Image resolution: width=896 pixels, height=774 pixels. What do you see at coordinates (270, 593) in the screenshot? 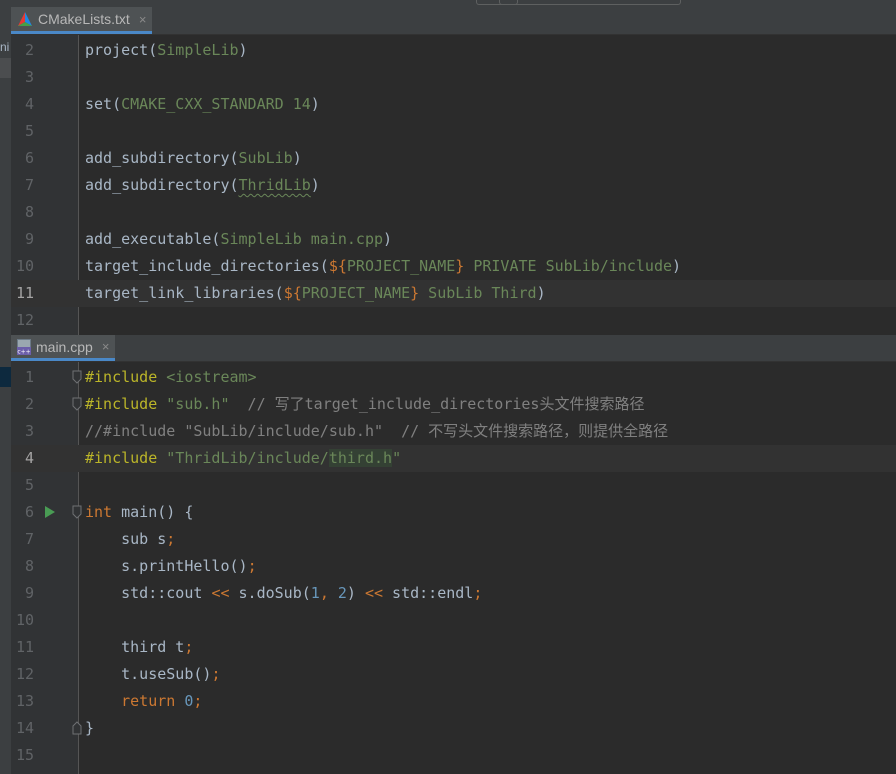
I see `code-token: s.doSub(` at bounding box center [270, 593].